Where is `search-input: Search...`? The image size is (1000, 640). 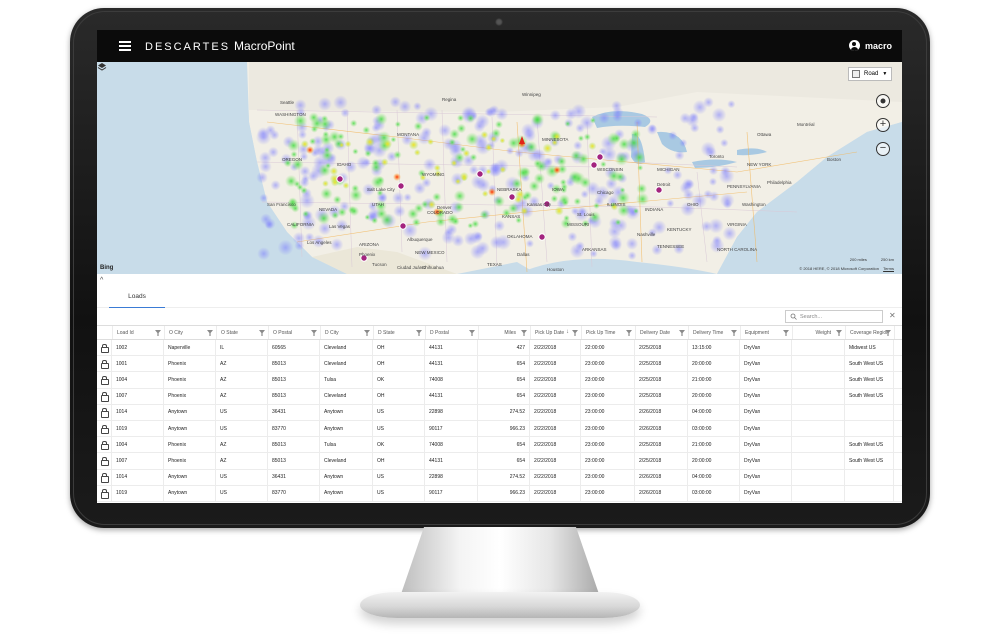
search-input: Search... is located at coordinates (834, 316).